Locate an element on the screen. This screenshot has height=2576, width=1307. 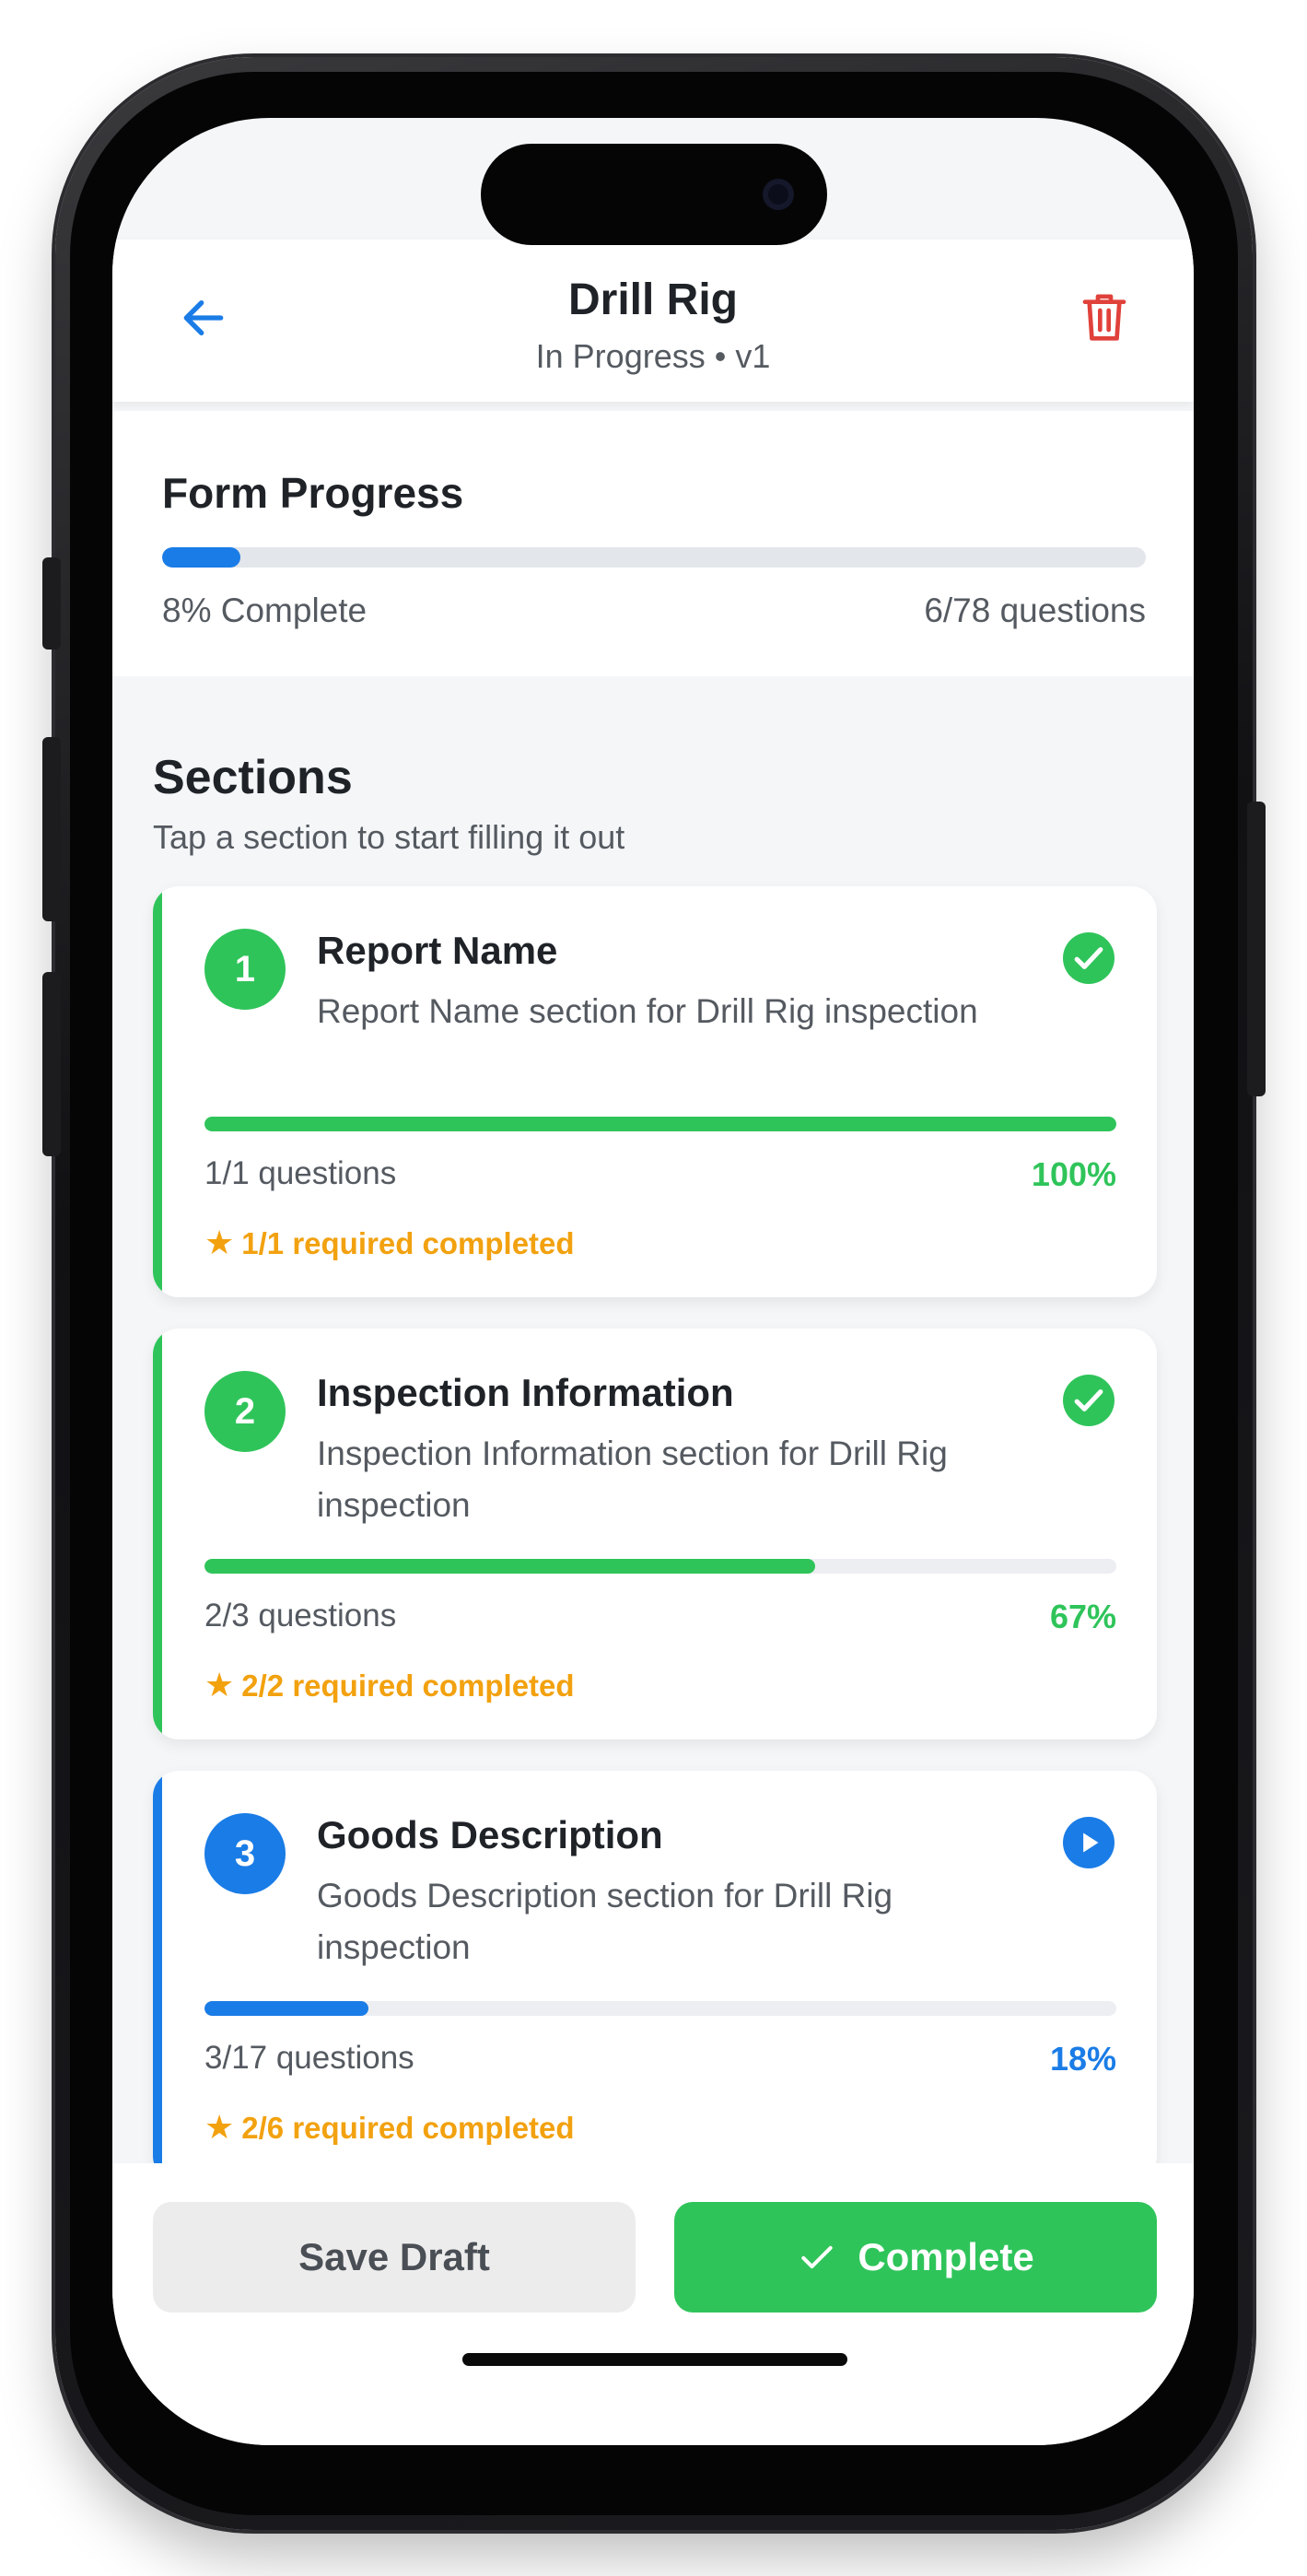
complete-button: Complete is located at coordinates (916, 2257).